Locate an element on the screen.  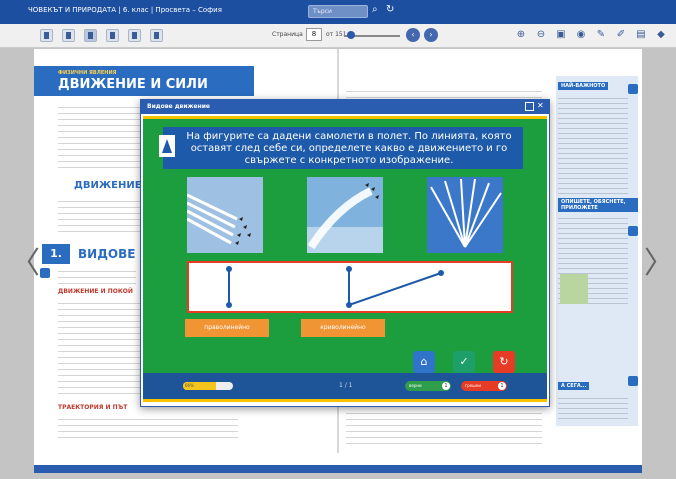
left-resource-icon is located at coordinates (45, 273).